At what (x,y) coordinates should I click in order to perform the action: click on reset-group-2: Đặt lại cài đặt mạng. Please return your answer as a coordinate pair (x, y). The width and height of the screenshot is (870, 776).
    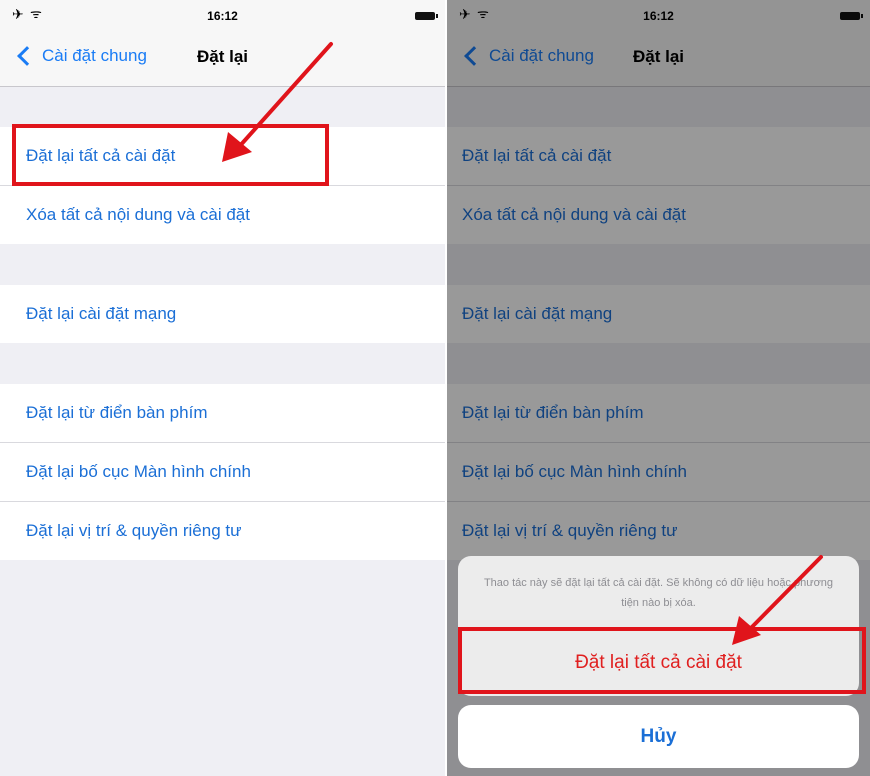
    Looking at the image, I should click on (222, 314).